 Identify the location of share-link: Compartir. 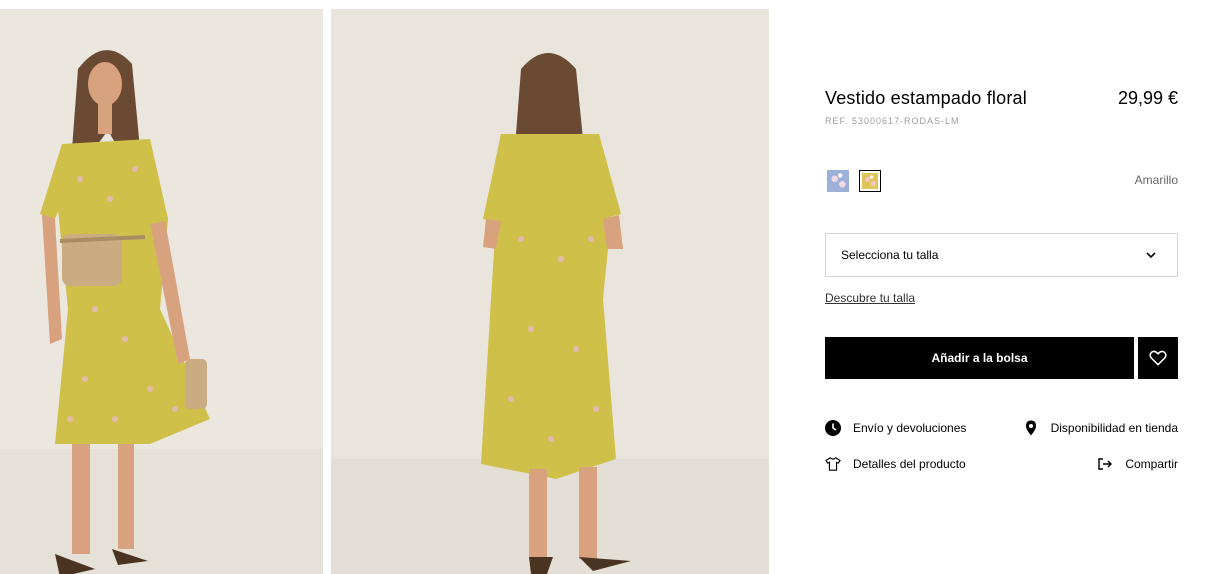
(1137, 464).